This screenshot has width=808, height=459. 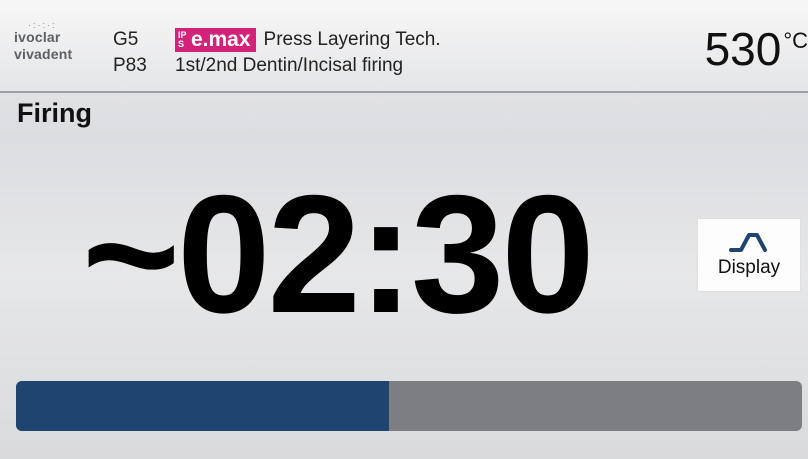 I want to click on firing-curve-icon, so click(x=748, y=242).